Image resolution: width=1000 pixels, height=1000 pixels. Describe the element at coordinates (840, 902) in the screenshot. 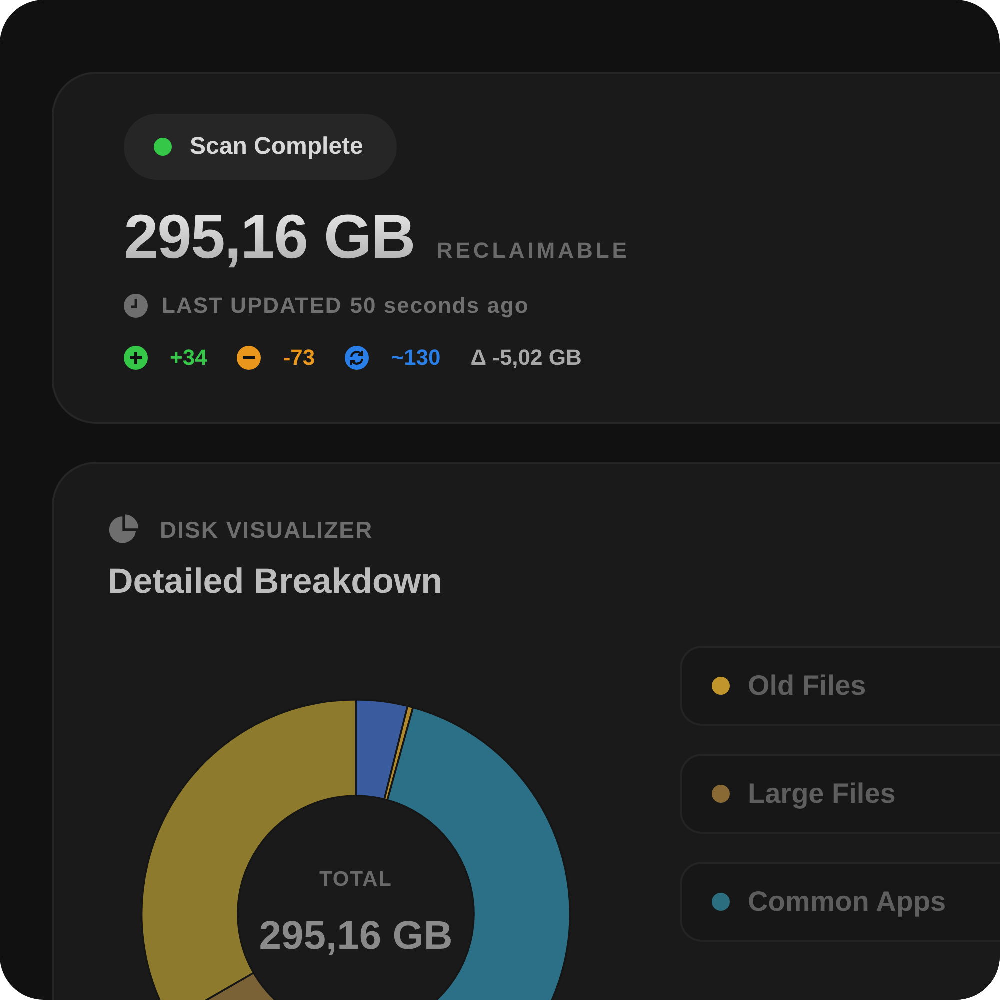

I see `legend-item: Common Apps` at that location.